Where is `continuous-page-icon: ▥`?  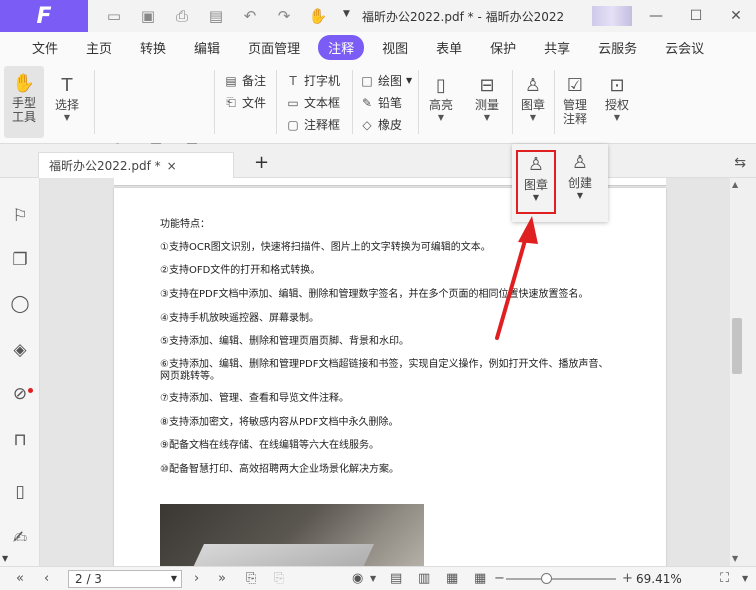 continuous-page-icon: ▥ is located at coordinates (424, 578).